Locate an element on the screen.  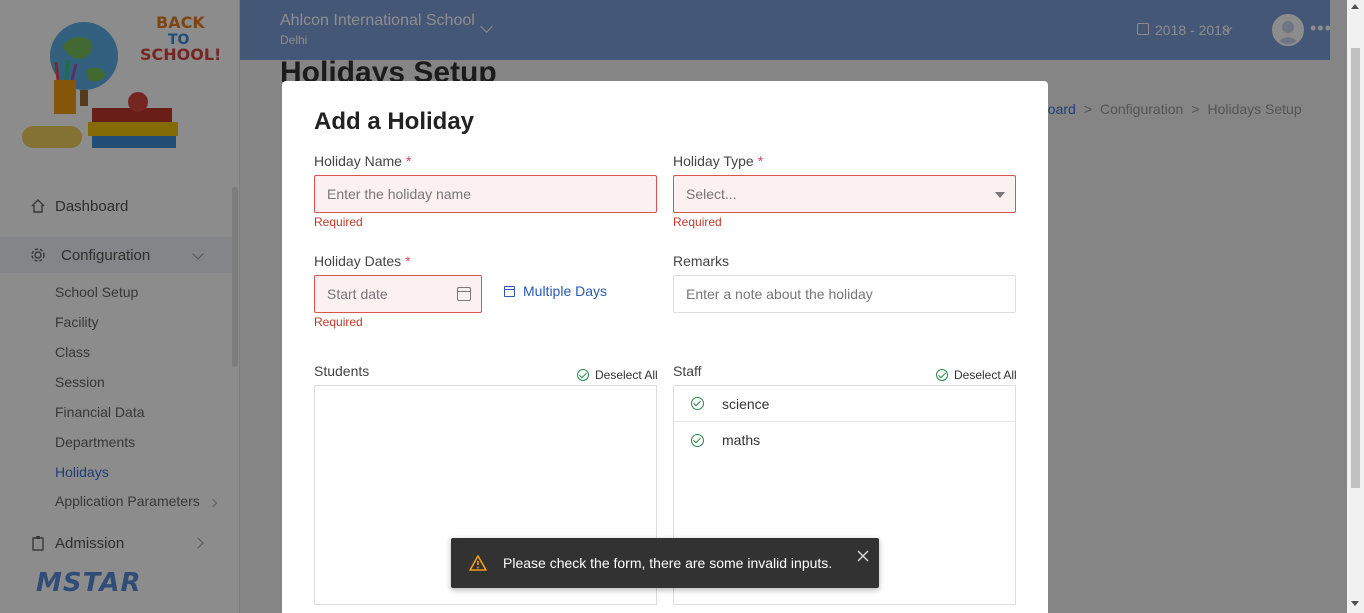
holiday-type-error: Required is located at coordinates (697, 222).